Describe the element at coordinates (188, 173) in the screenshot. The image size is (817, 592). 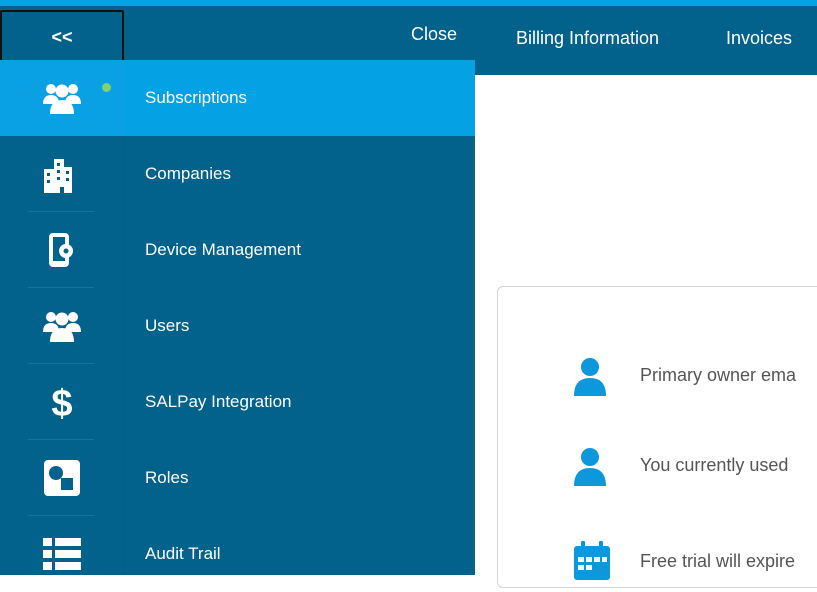
I see `sidebar-item-label: Companies` at that location.